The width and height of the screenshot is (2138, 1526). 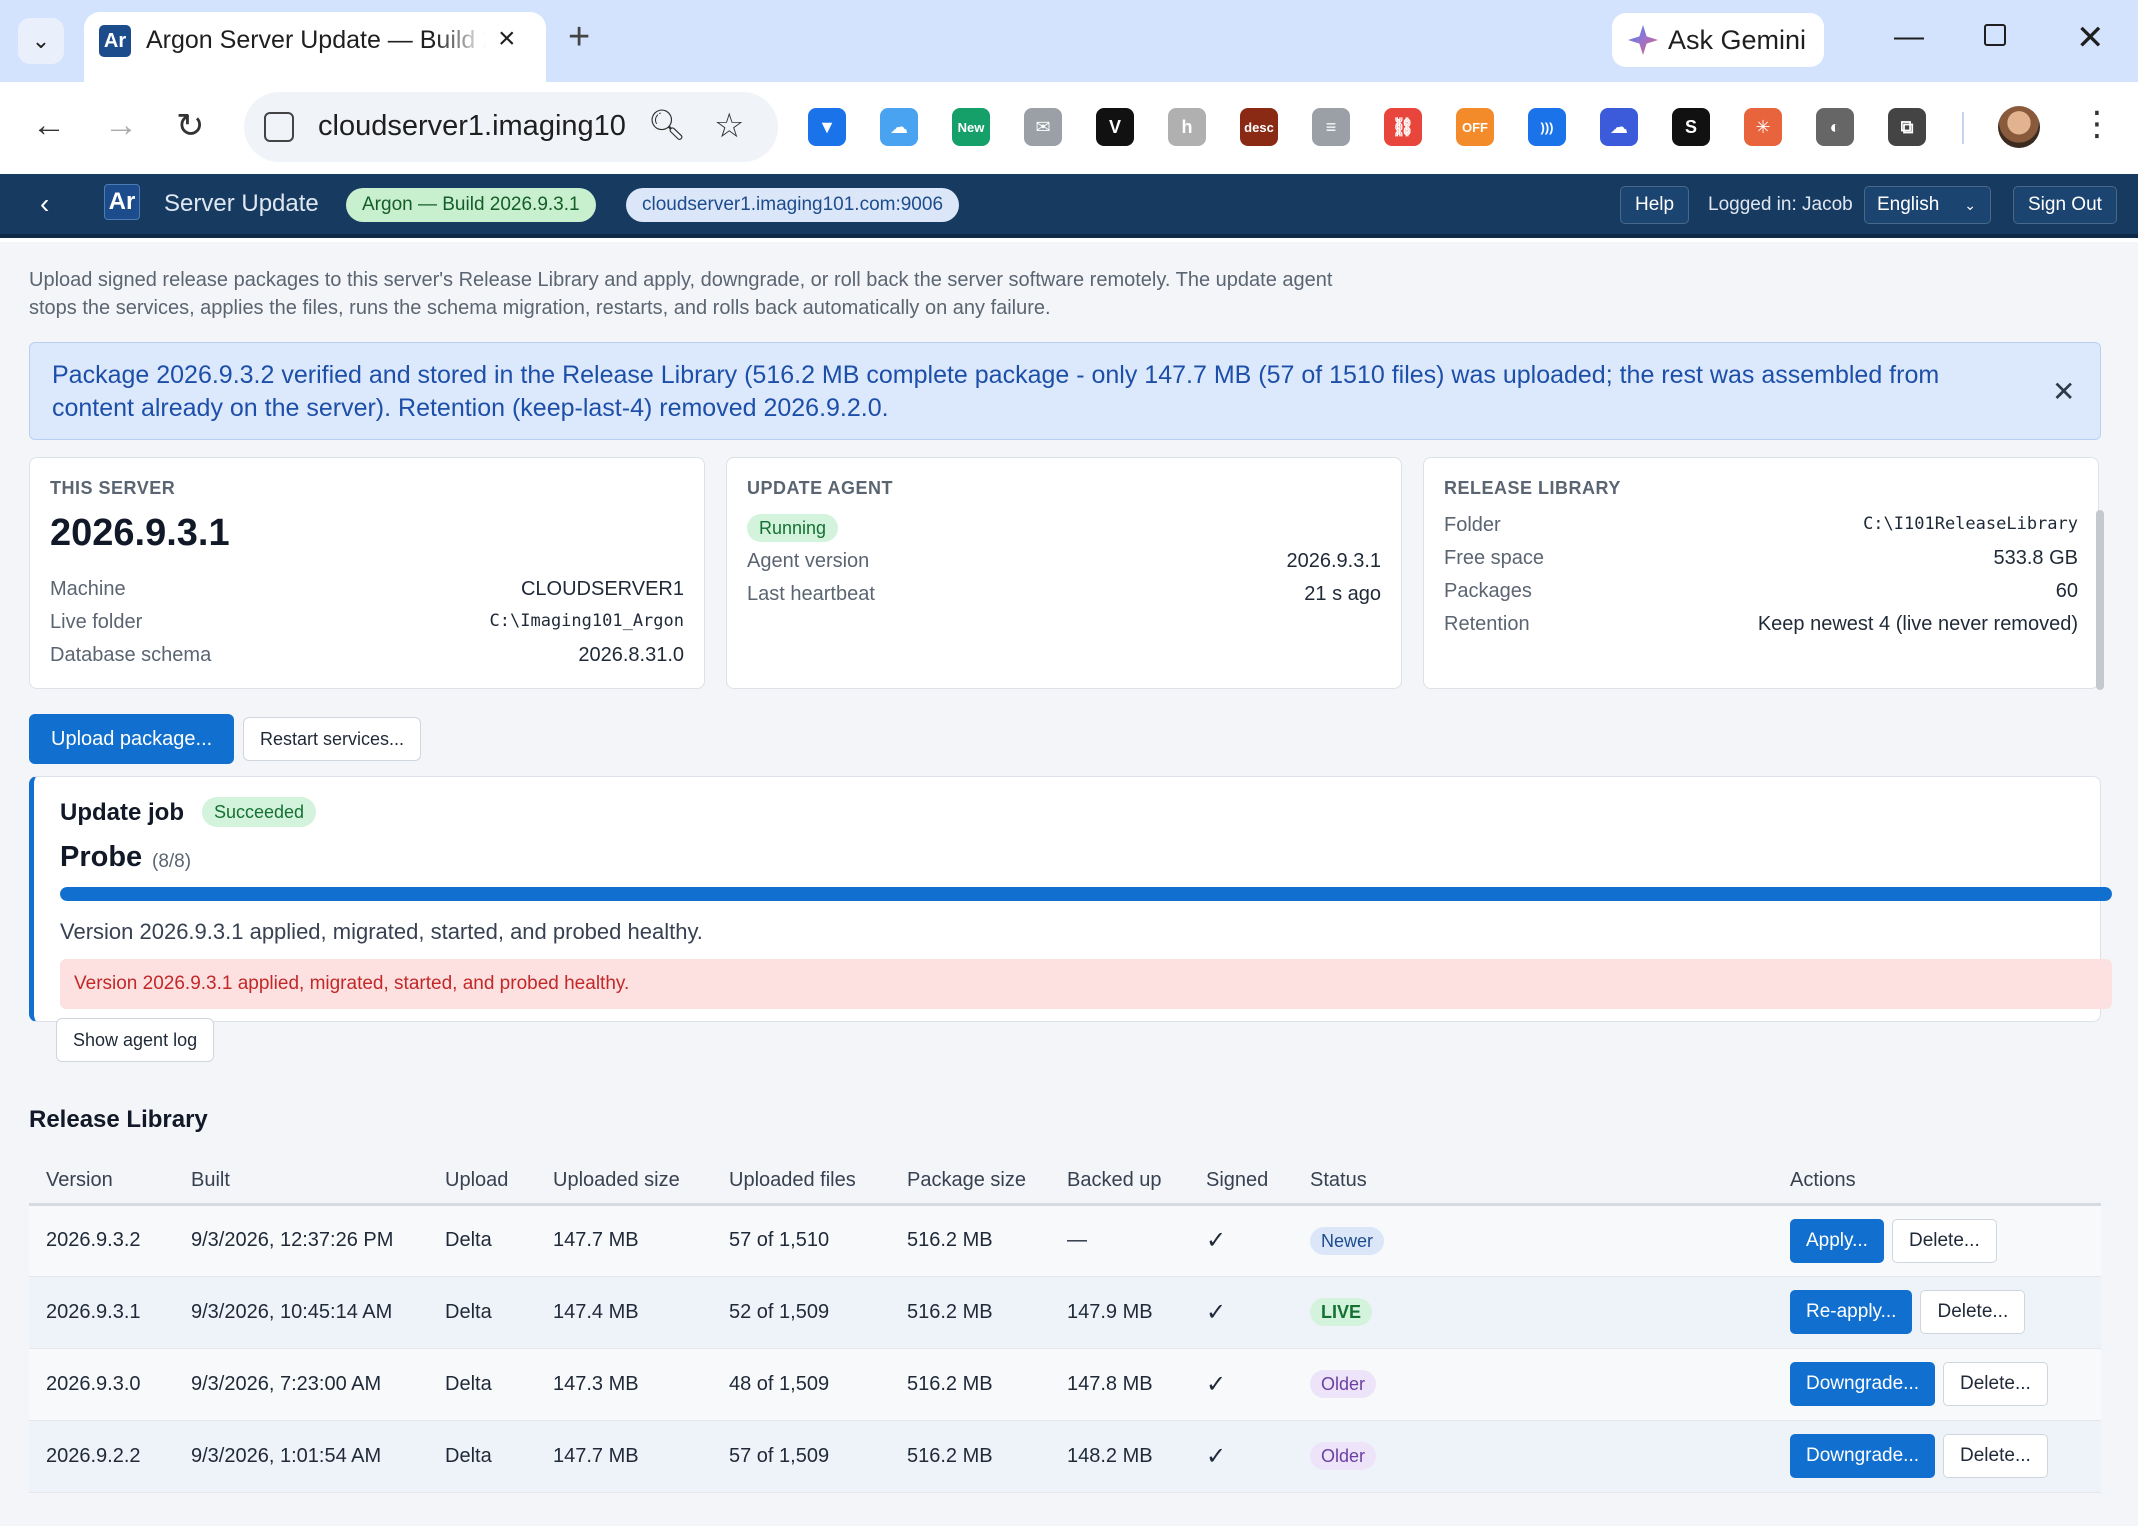 I want to click on cell-backed-up: 148.2 MB, so click(x=1119, y=1456).